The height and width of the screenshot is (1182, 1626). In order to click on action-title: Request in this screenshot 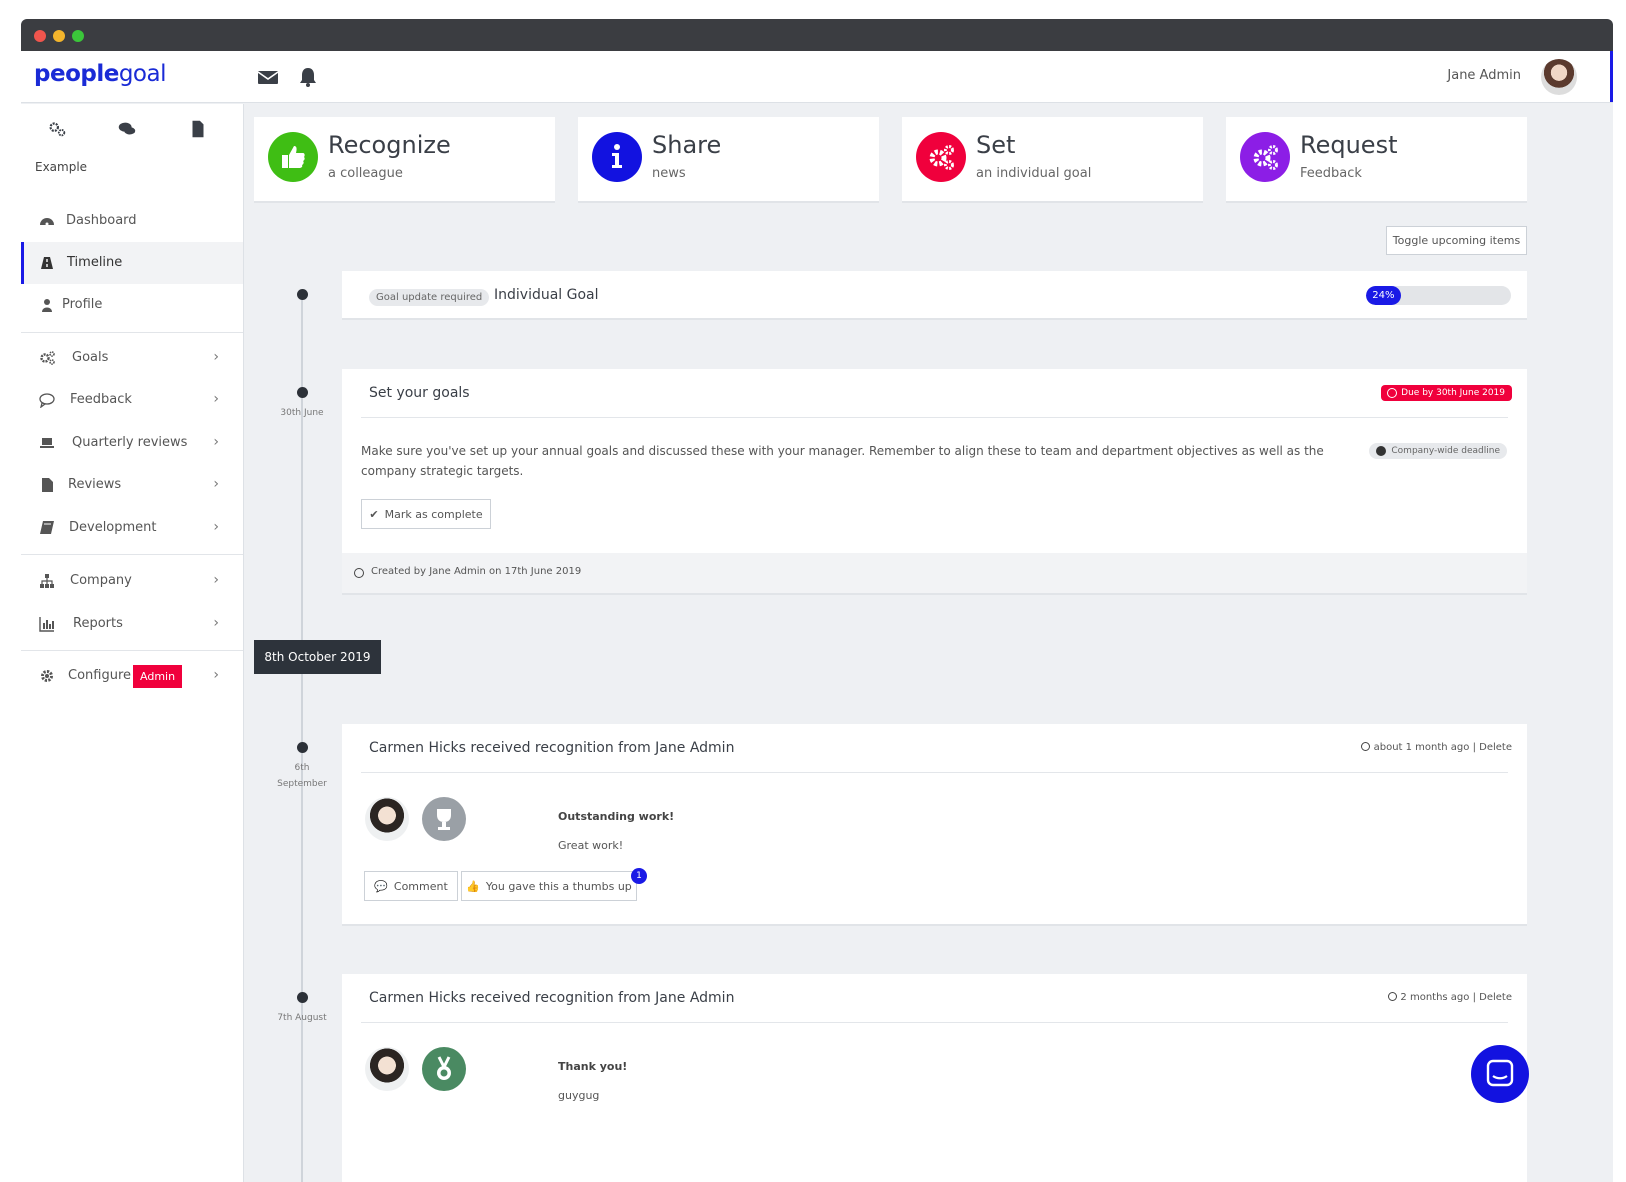, I will do `click(1349, 145)`.